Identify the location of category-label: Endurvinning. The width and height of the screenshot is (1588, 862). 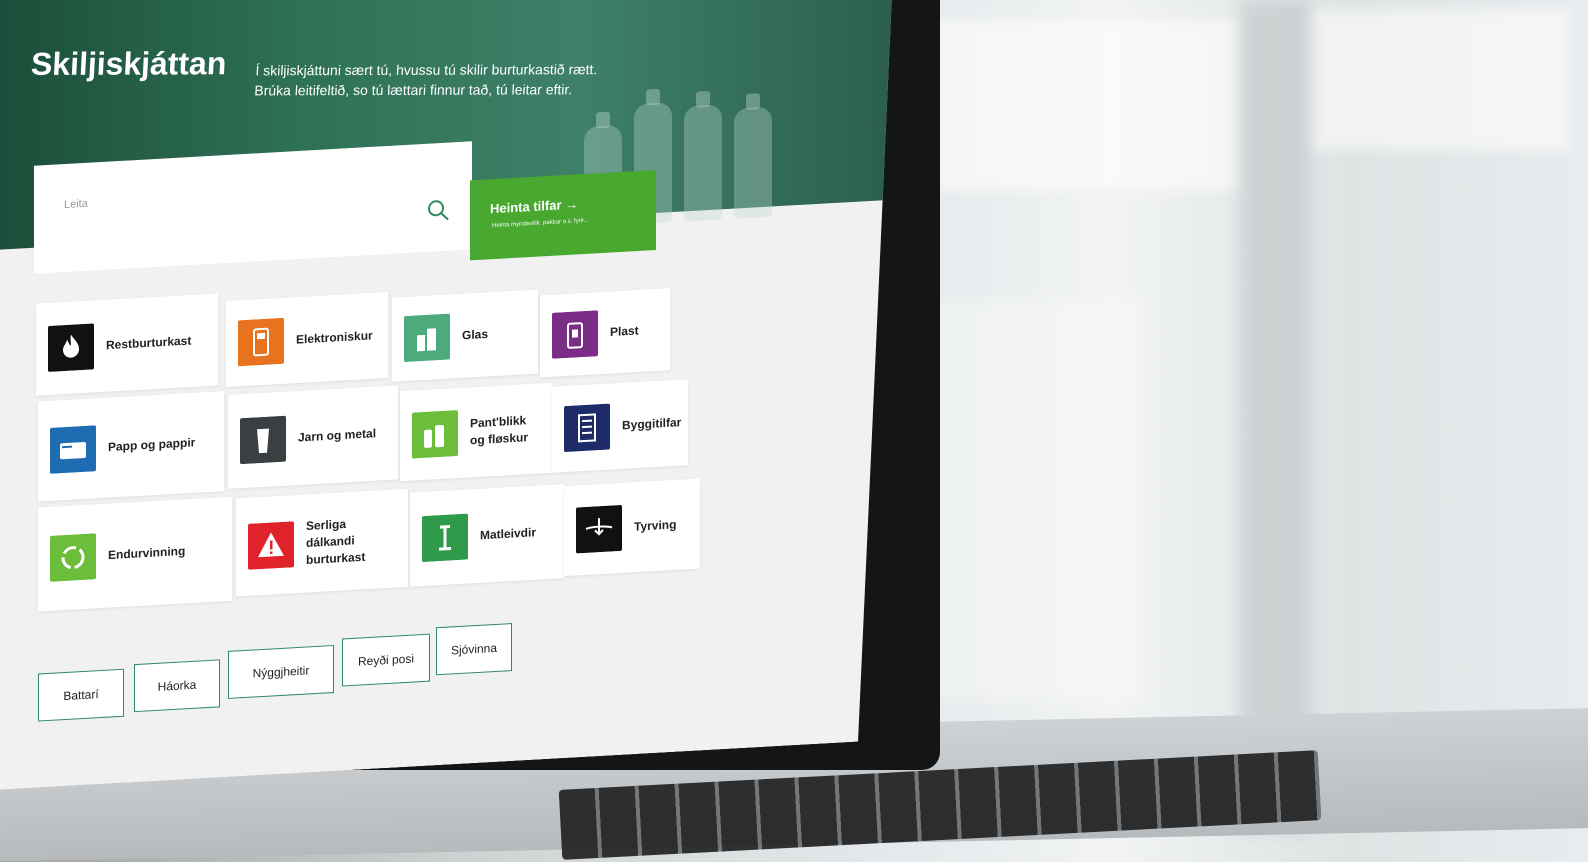
(147, 553).